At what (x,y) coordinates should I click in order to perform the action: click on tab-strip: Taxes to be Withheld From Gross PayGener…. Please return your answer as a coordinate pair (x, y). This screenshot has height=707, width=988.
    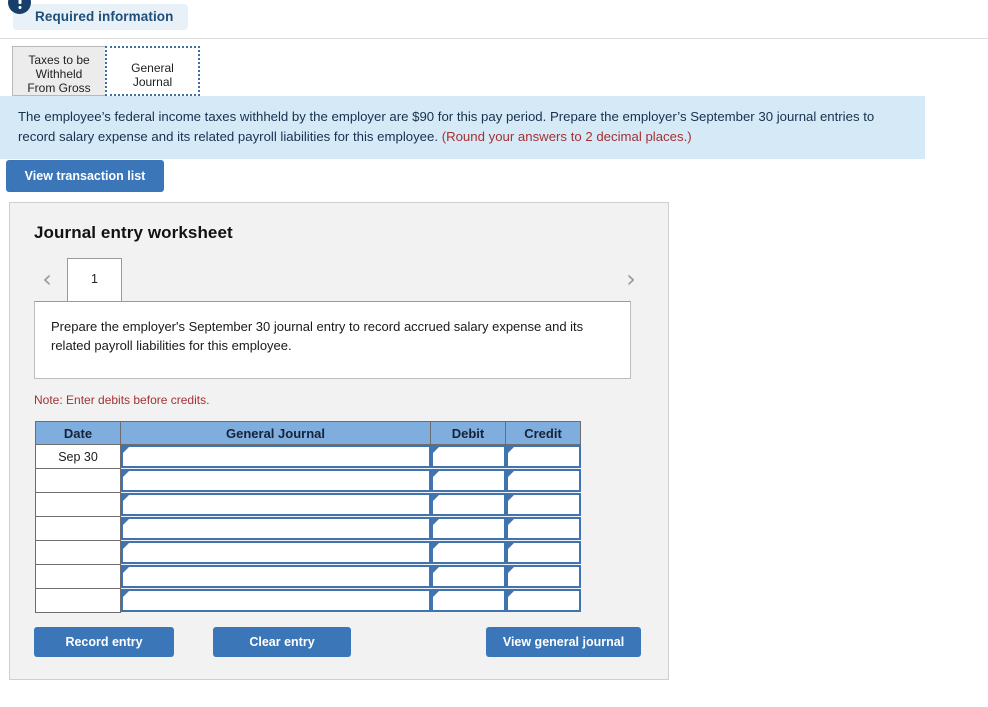
    Looking at the image, I should click on (106, 77).